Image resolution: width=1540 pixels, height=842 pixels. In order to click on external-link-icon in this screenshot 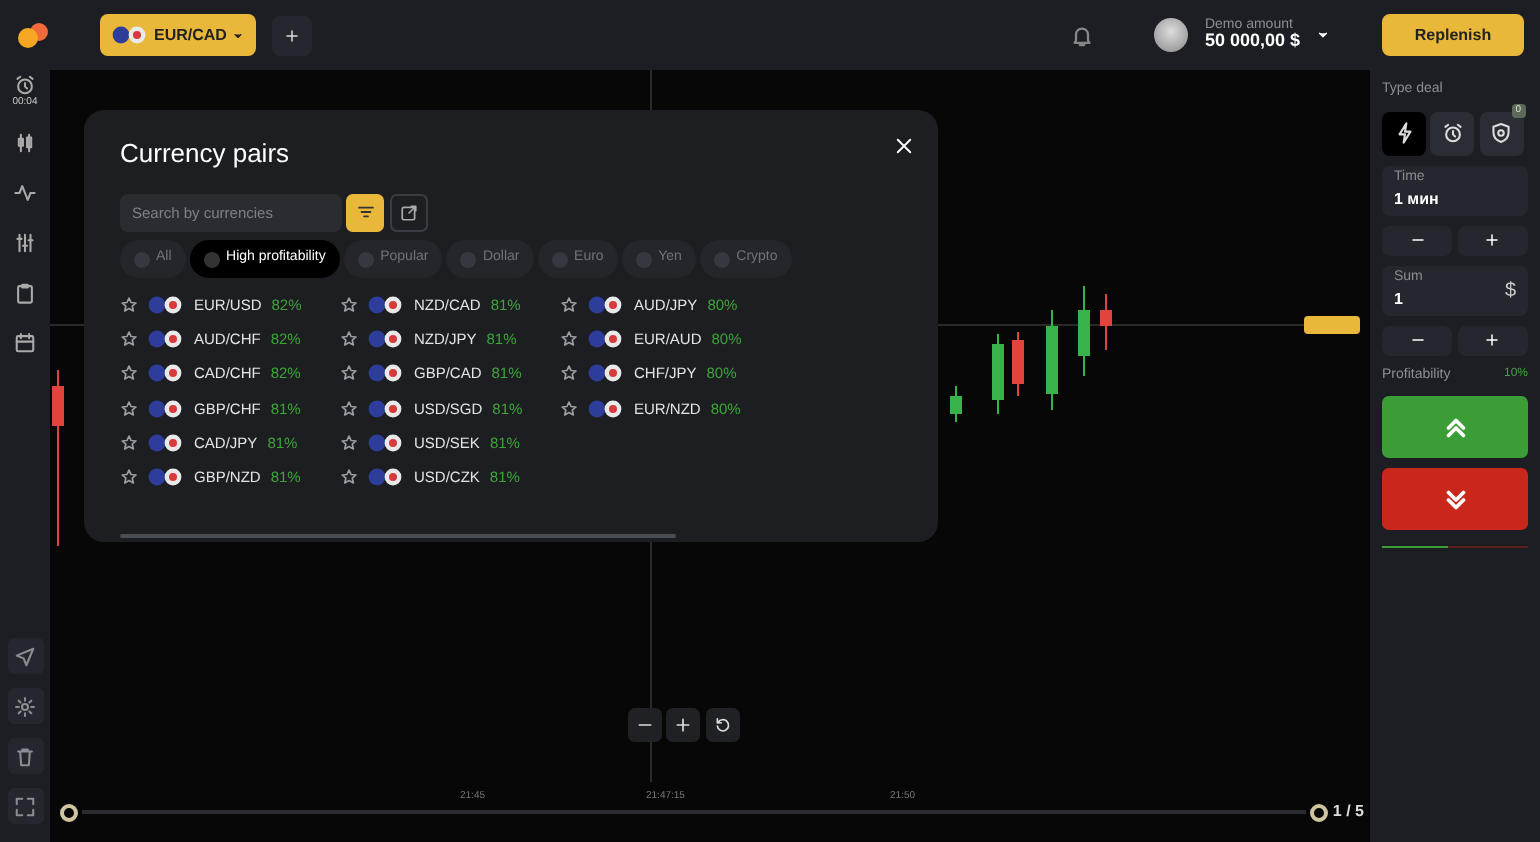, I will do `click(408, 212)`.